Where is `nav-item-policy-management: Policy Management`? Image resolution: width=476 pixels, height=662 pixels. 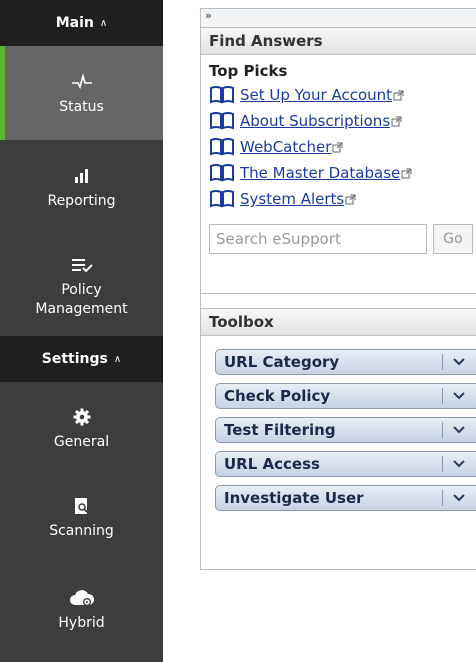
nav-item-policy-management: Policy Management is located at coordinates (81, 285).